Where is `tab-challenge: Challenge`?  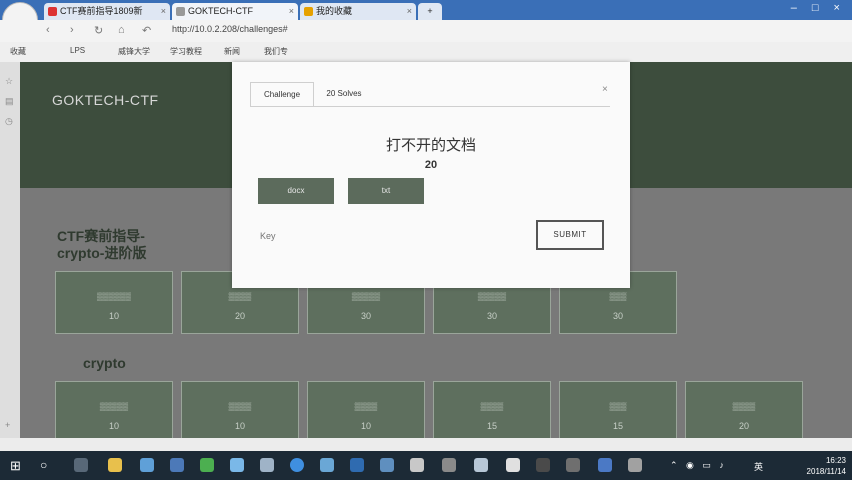 tab-challenge: Challenge is located at coordinates (282, 94).